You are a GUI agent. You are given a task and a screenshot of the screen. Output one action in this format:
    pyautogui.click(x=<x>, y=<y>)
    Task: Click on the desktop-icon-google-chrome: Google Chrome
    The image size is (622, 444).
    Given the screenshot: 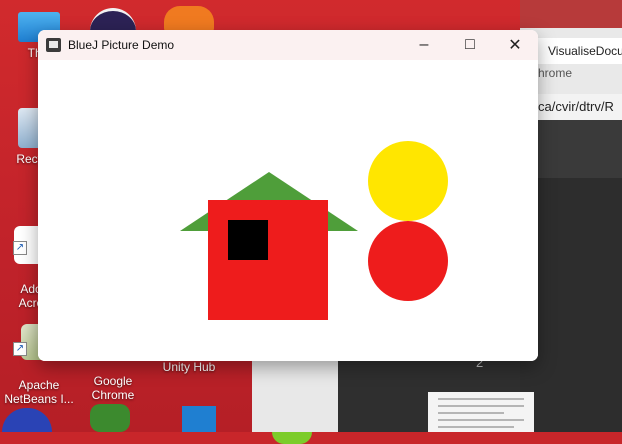 What is the action you would take?
    pyautogui.click(x=113, y=381)
    